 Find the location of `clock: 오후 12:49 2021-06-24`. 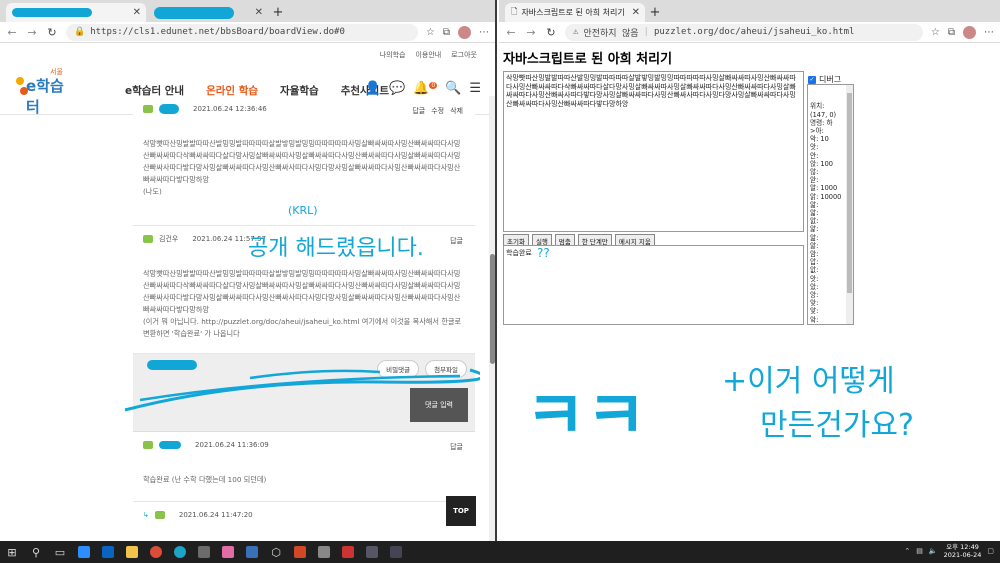

clock: 오후 12:49 2021-06-24 is located at coordinates (963, 551).